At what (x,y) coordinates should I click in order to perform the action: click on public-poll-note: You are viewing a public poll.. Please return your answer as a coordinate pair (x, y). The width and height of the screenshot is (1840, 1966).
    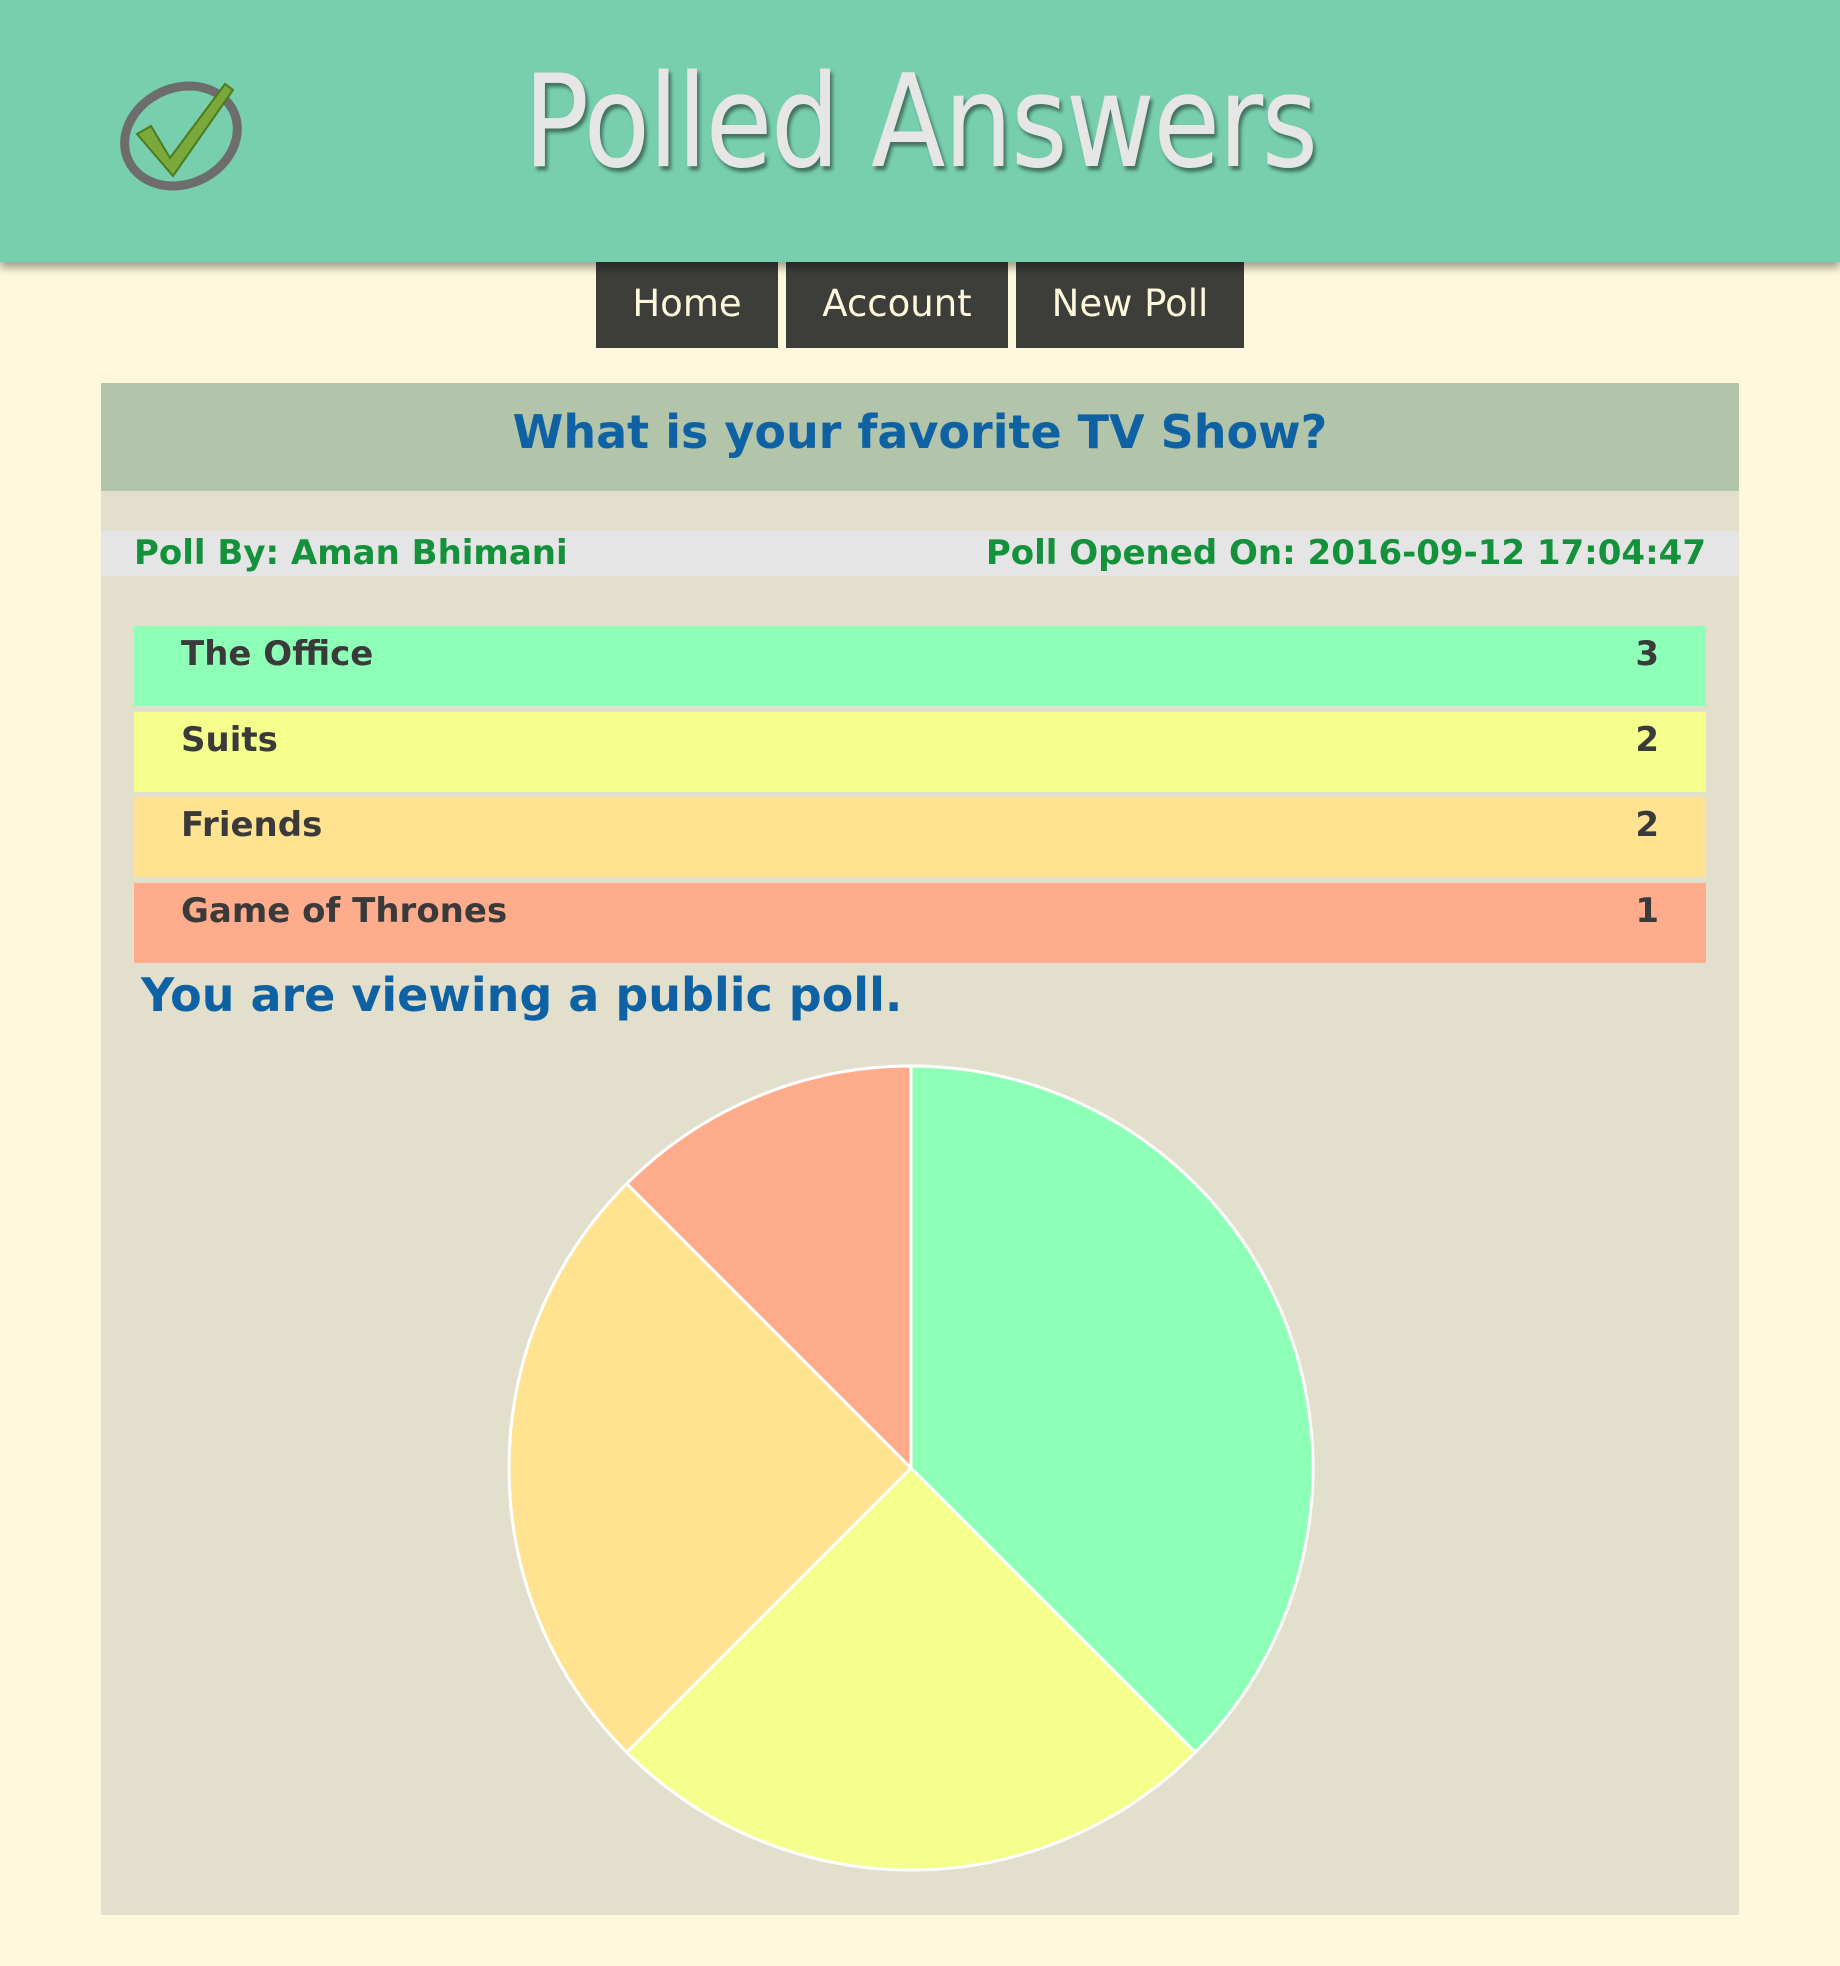
    Looking at the image, I should click on (522, 995).